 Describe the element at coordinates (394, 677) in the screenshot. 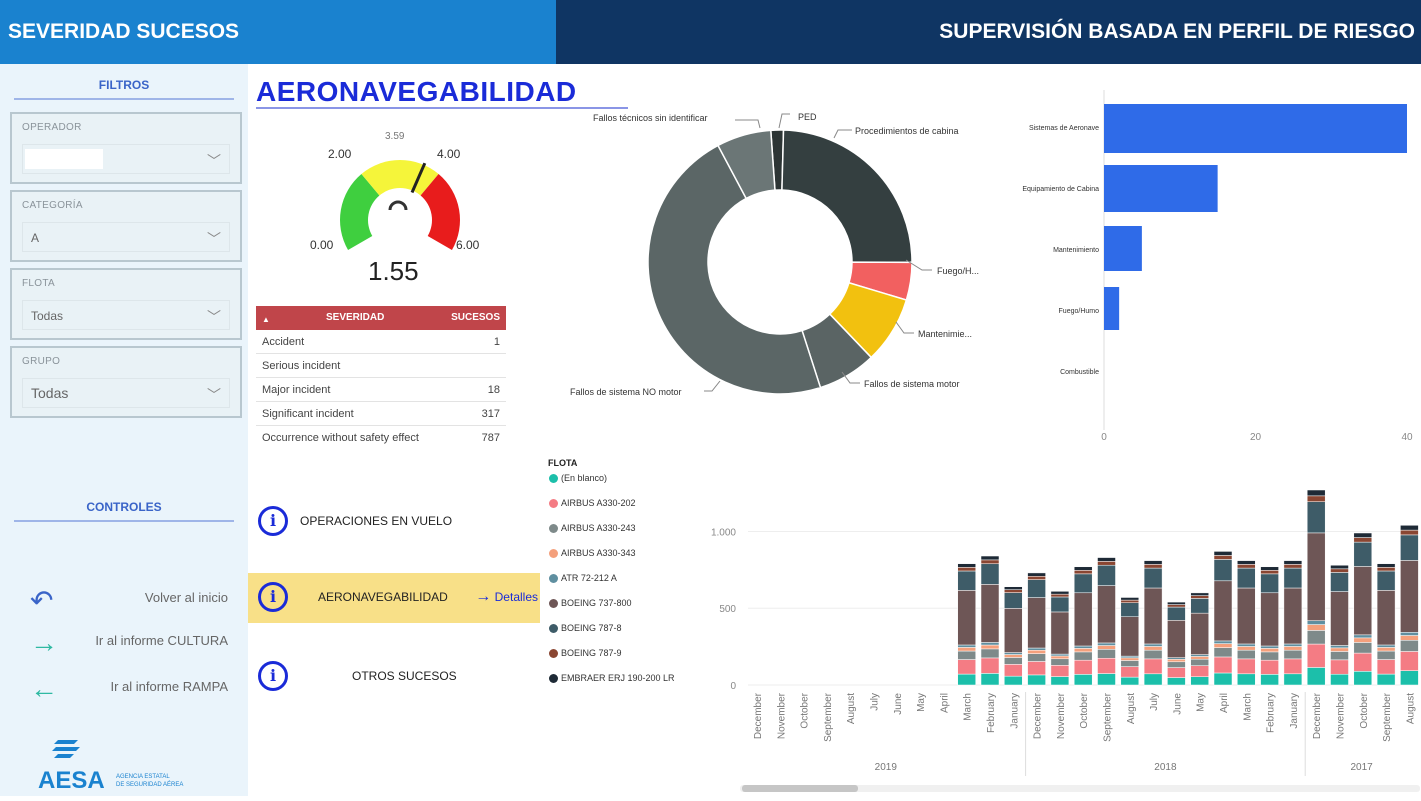

I see `nav-otros-sucesos: i OTROS SUCESOS` at that location.